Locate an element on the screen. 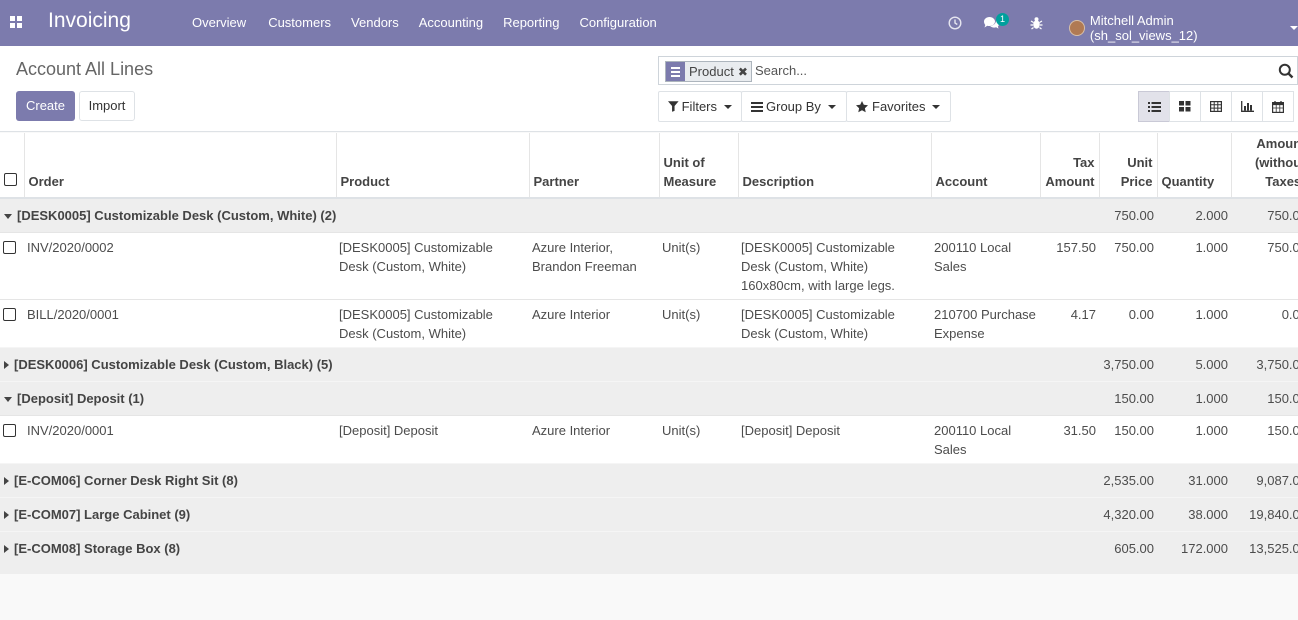  bars-icon is located at coordinates (757, 106).